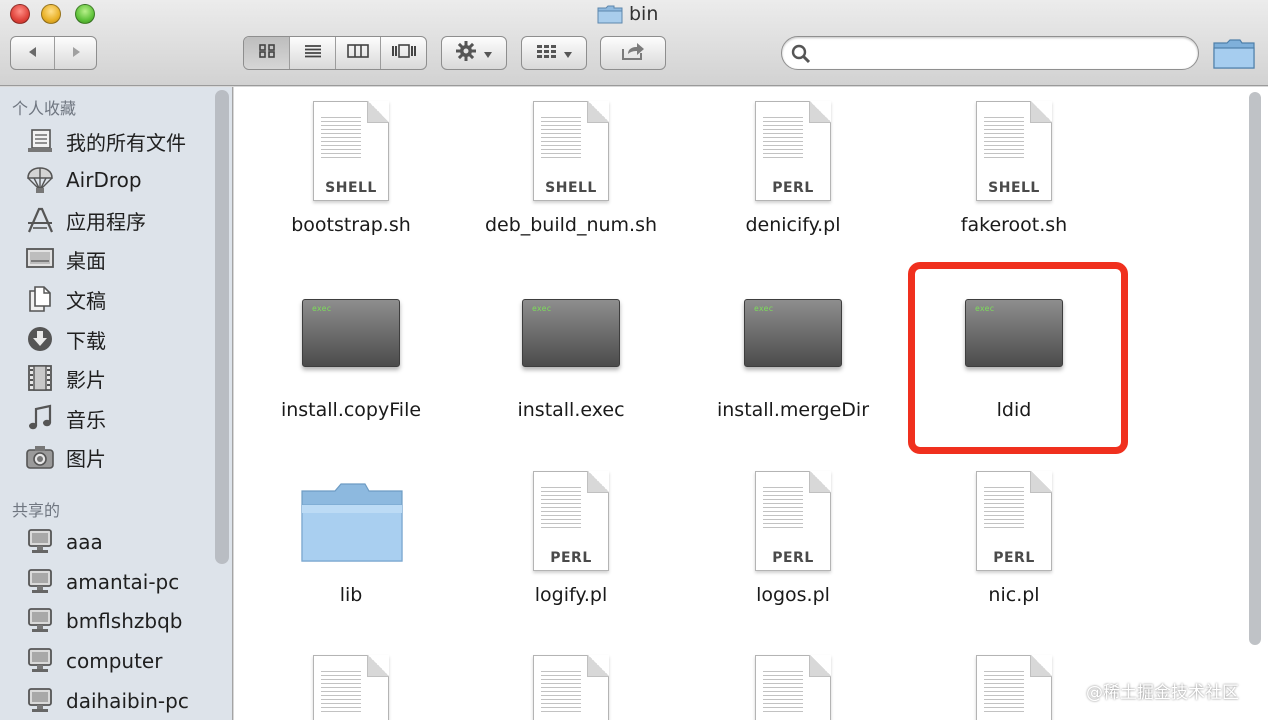 This screenshot has width=1268, height=720. I want to click on action-menu-button, so click(474, 53).